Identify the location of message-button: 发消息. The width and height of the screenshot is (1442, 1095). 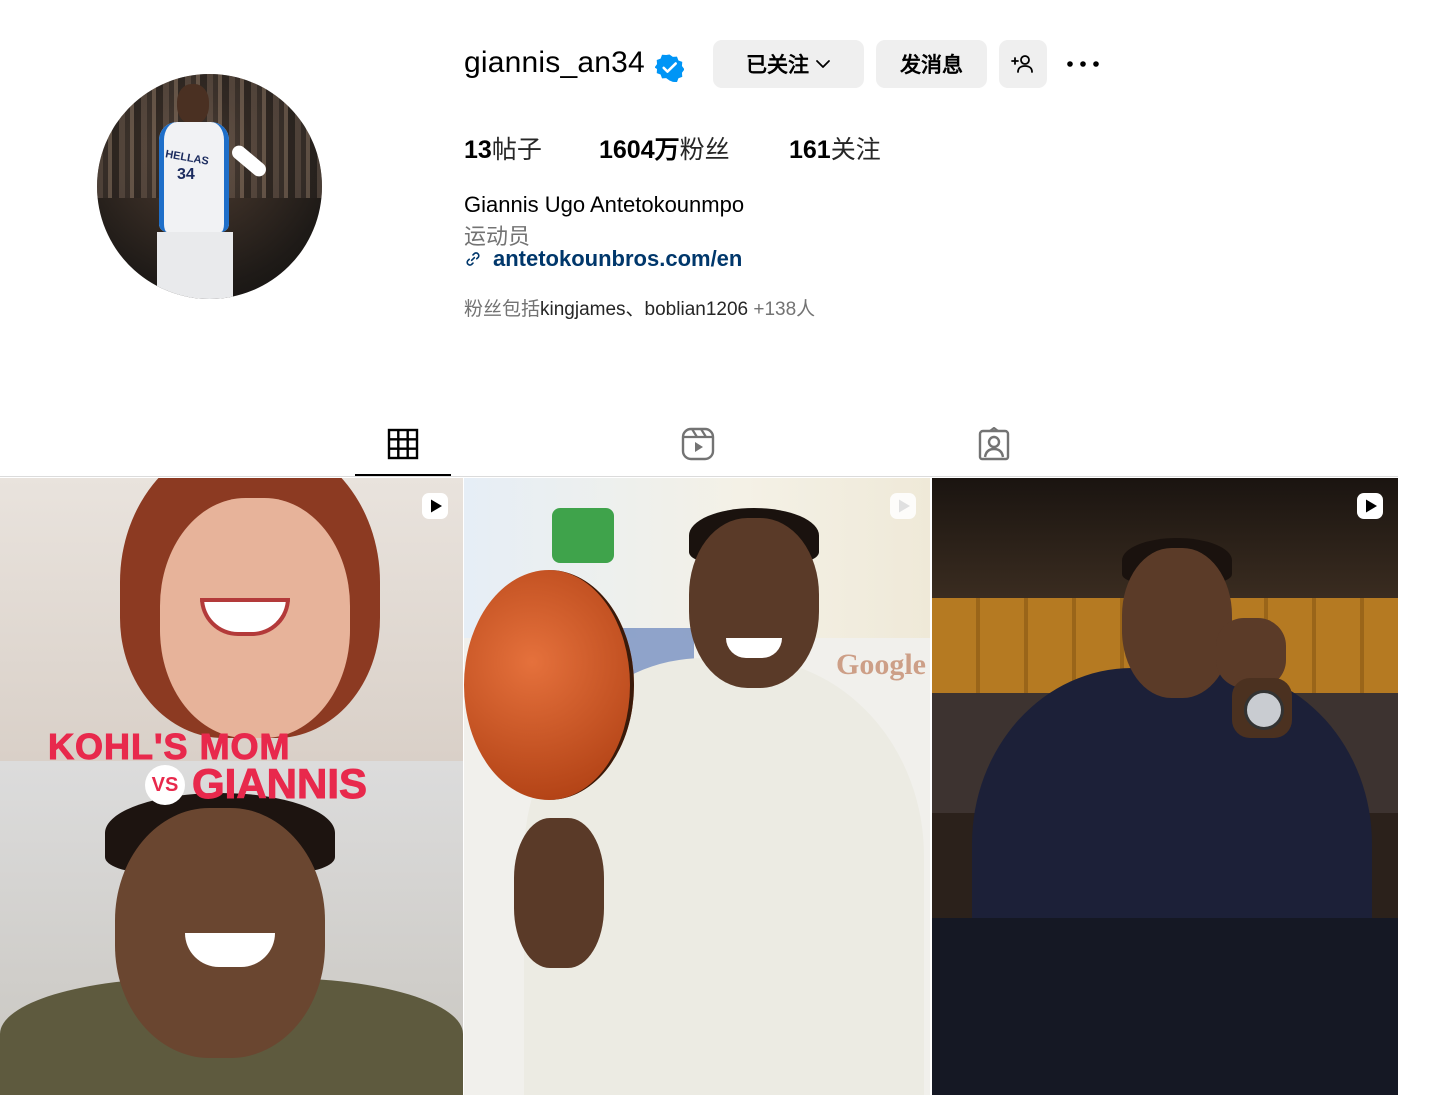
(931, 64).